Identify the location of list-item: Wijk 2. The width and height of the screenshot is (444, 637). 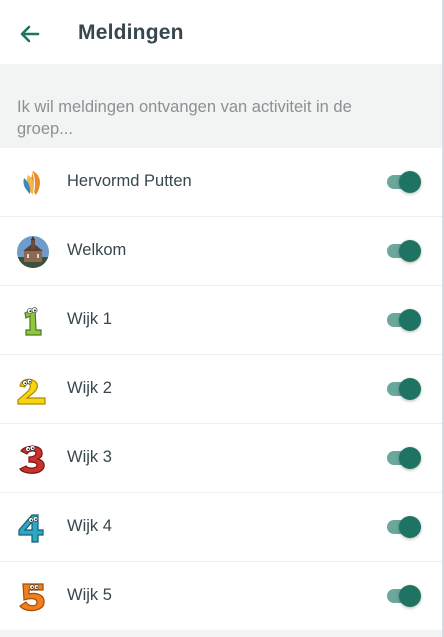
(221, 389).